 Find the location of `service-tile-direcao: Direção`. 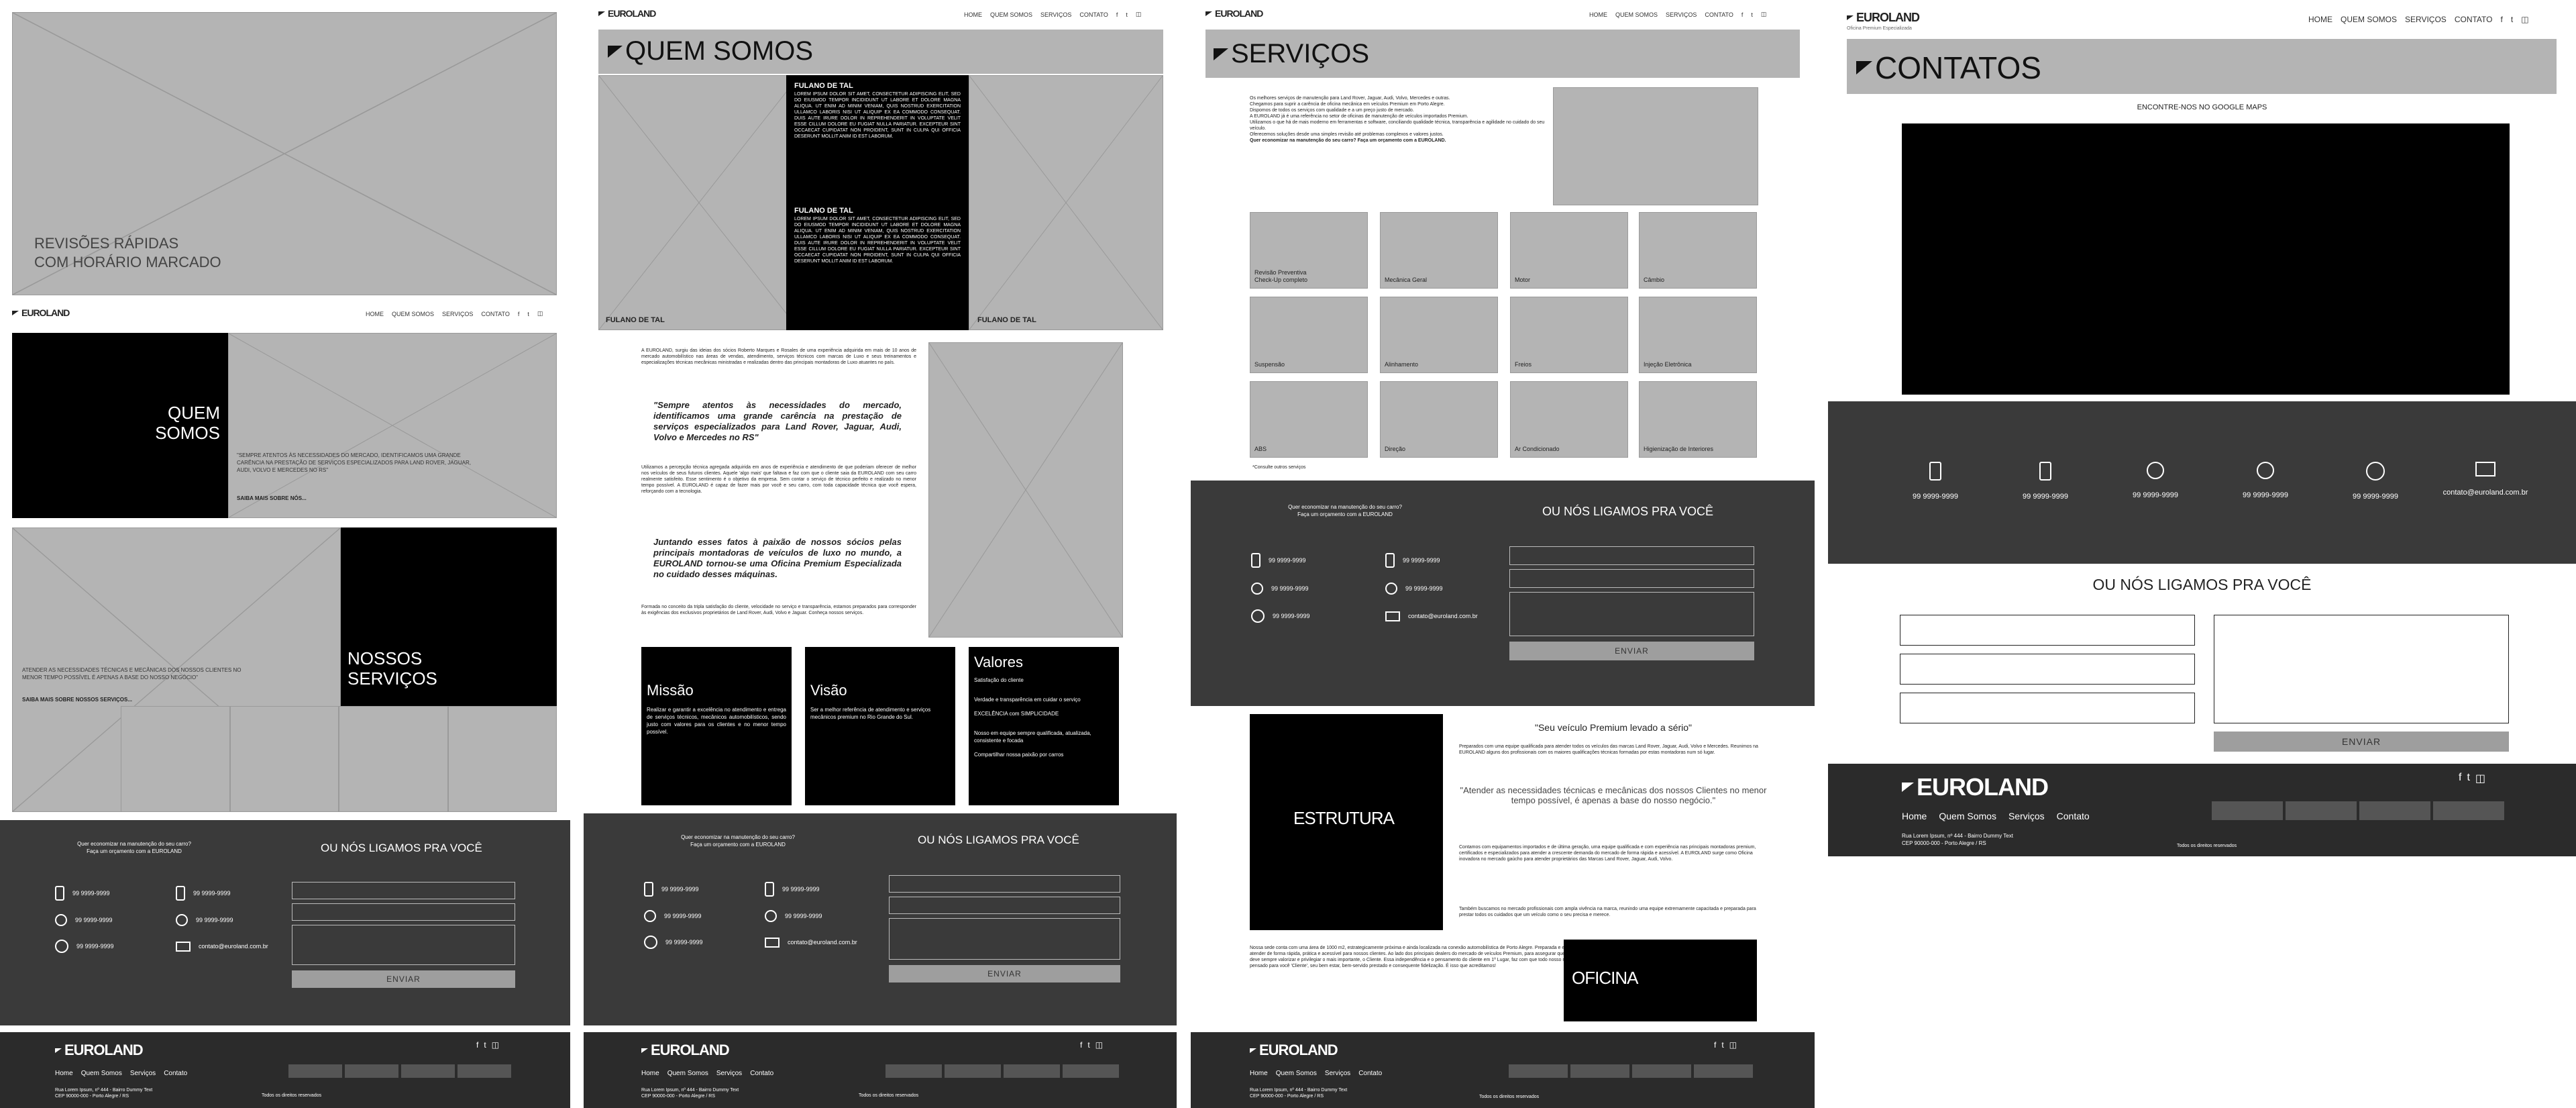

service-tile-direcao: Direção is located at coordinates (1439, 419).